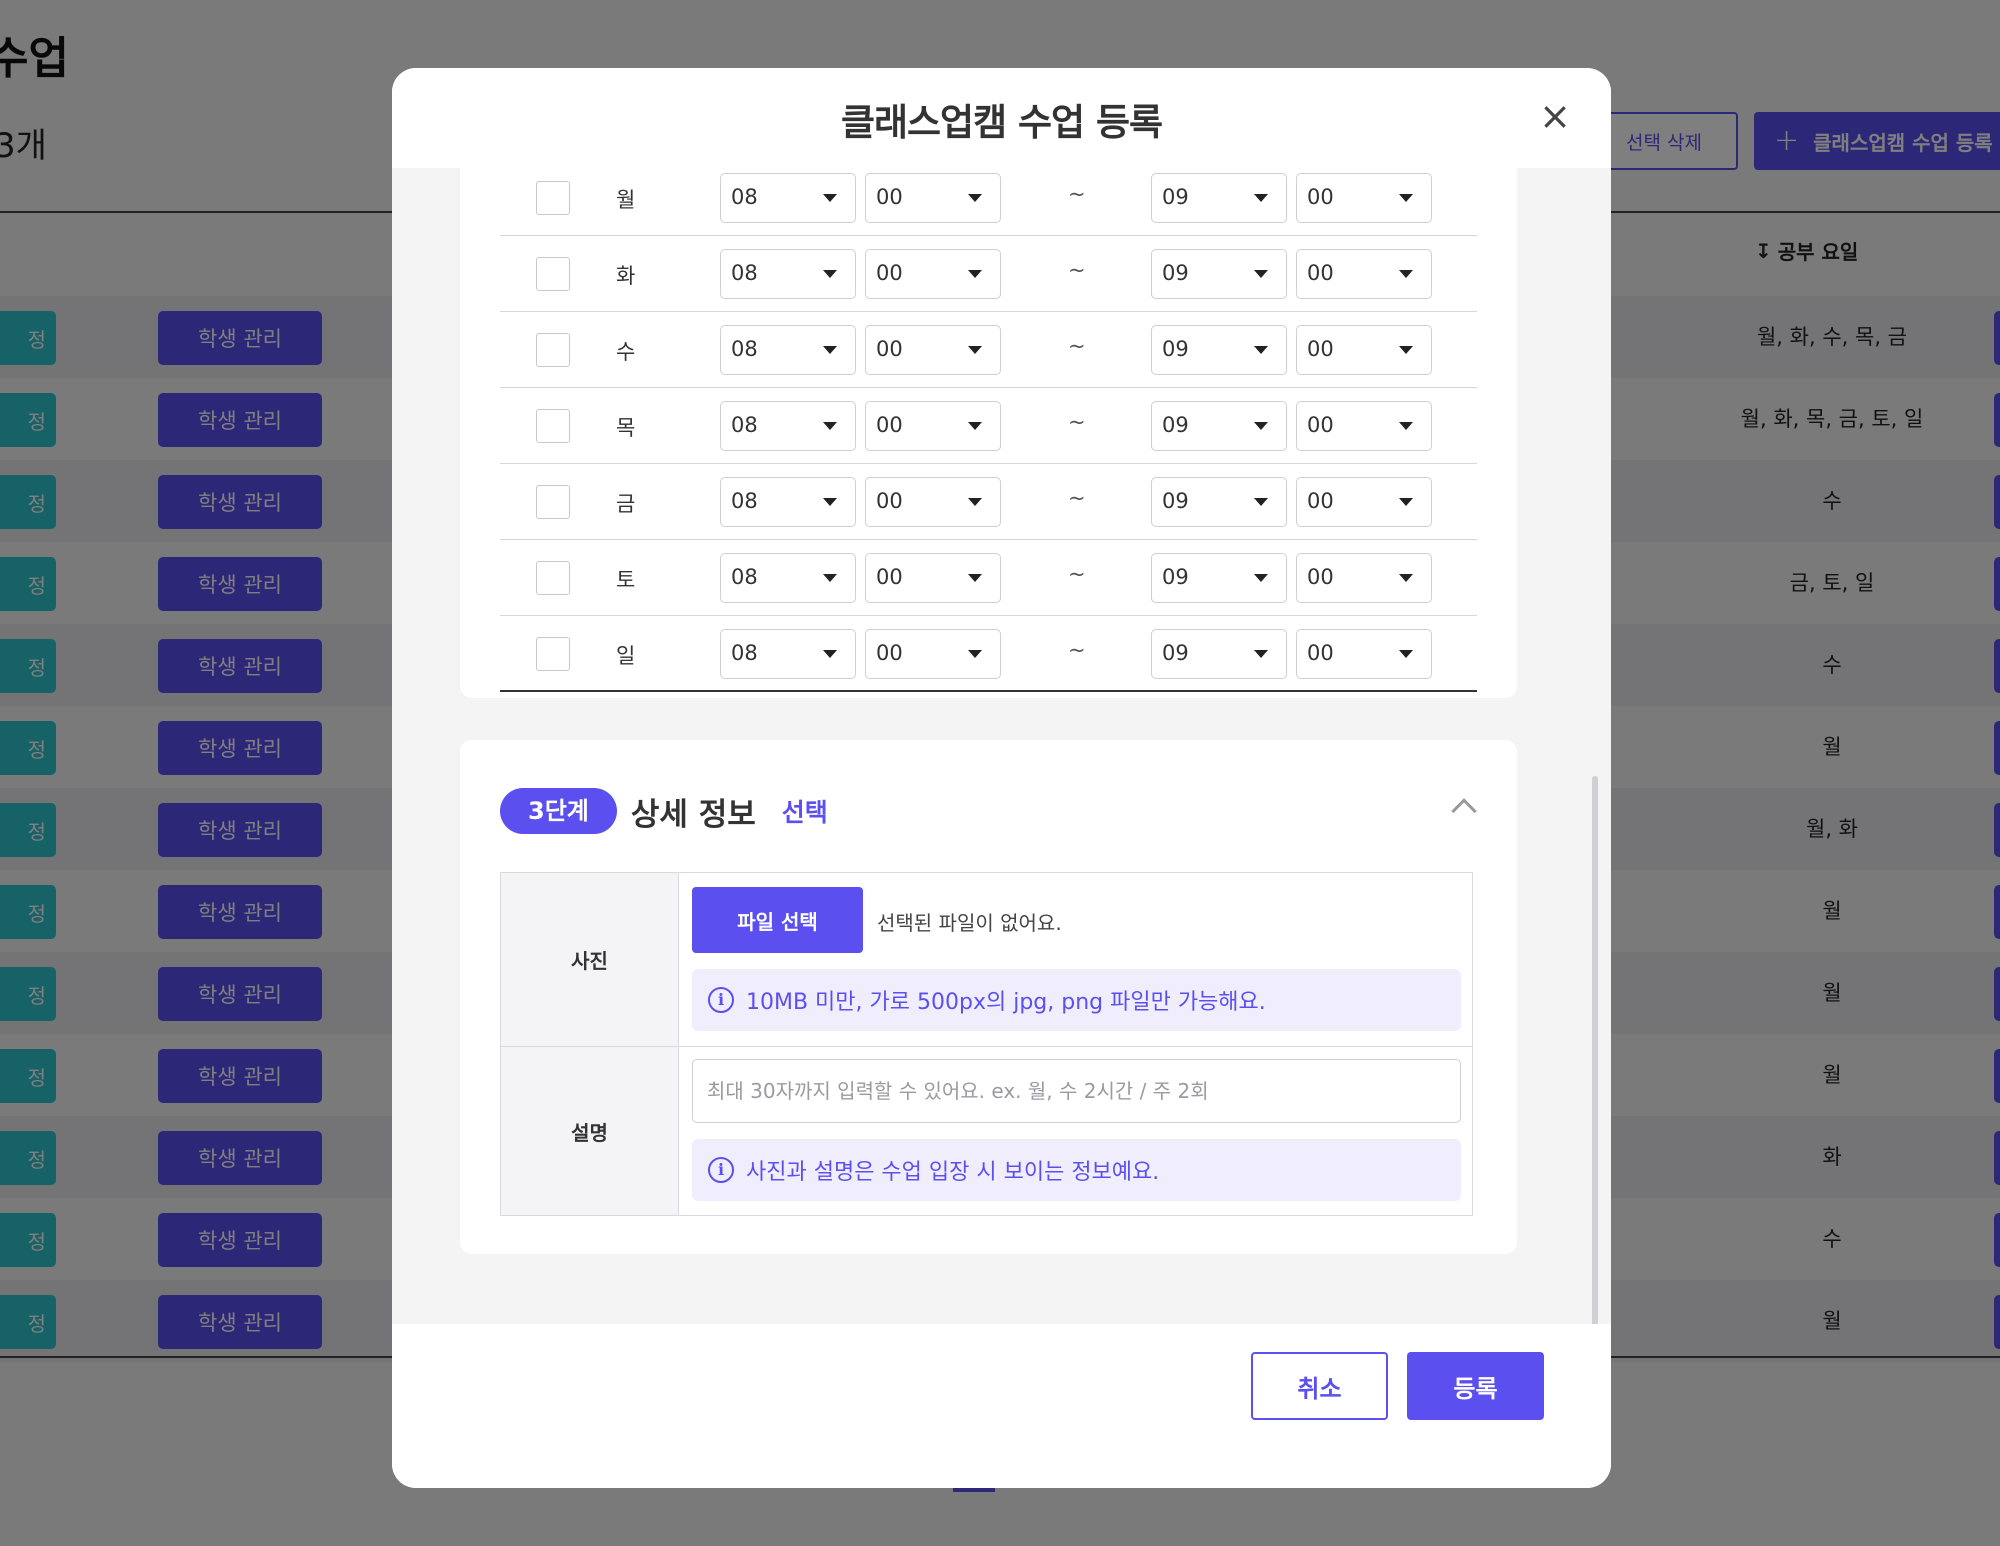 Image resolution: width=2000 pixels, height=1546 pixels. Describe the element at coordinates (969, 923) in the screenshot. I see `file-status: 선택된 파일이 없어요.` at that location.